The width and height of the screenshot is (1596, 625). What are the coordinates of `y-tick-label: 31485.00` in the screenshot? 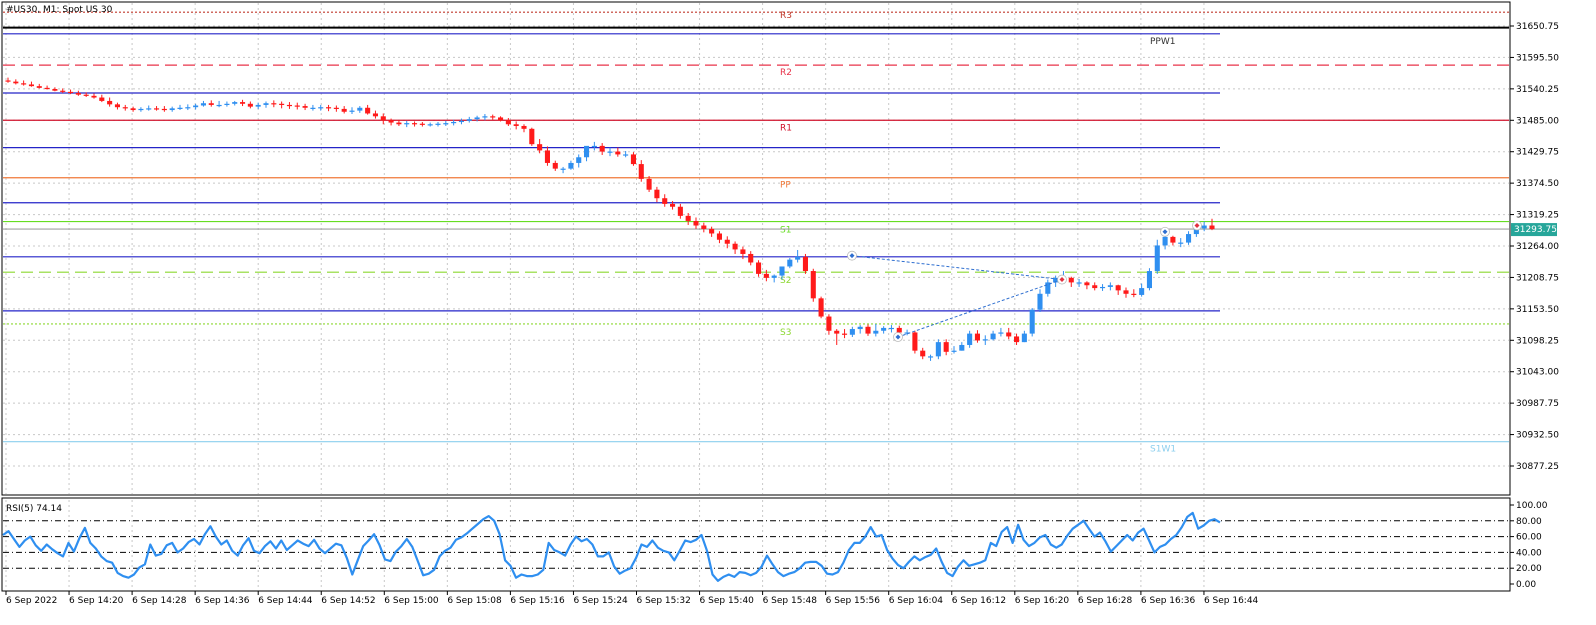 It's located at (1537, 121).